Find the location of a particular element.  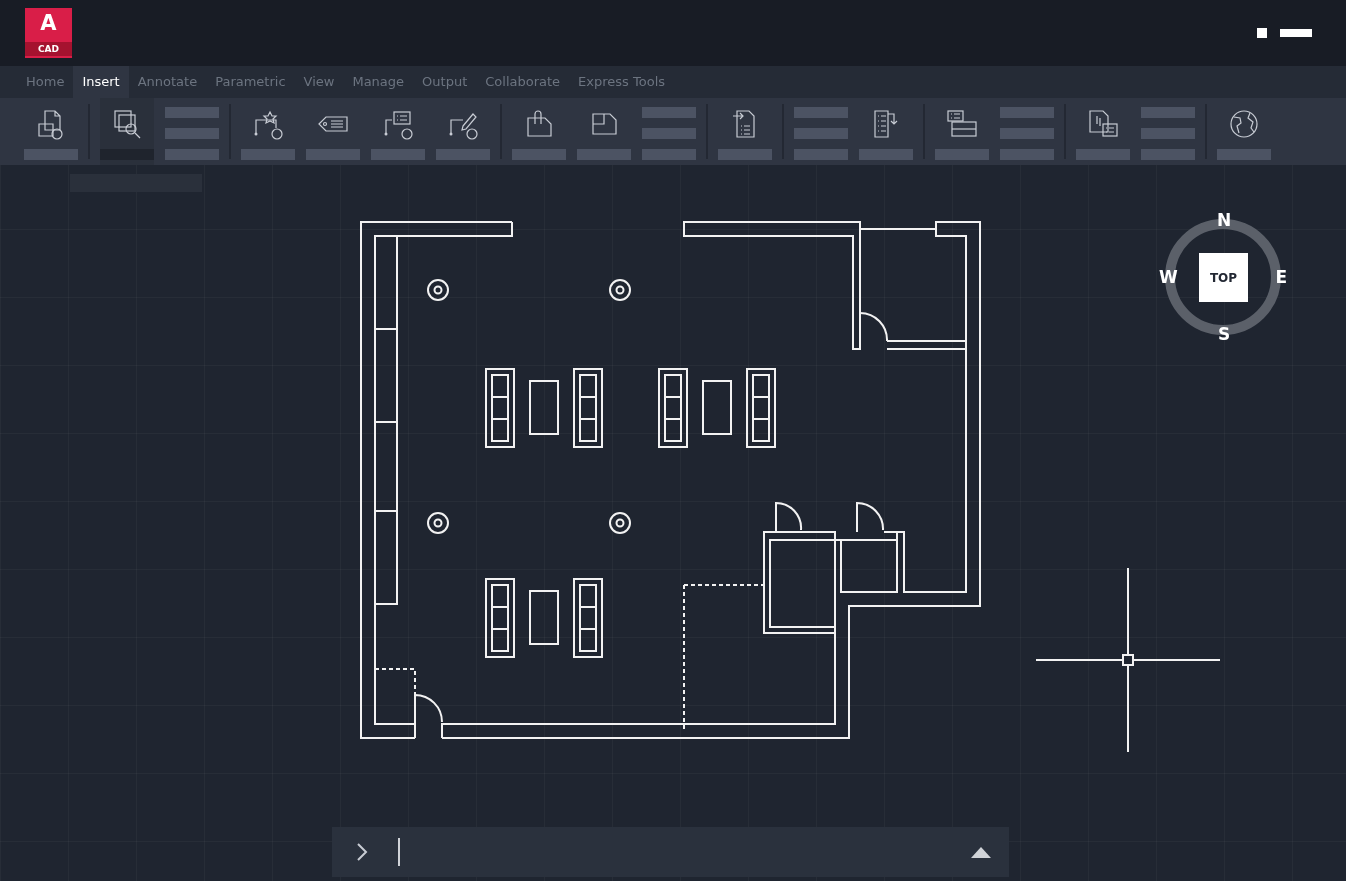

logo-label: CAD is located at coordinates (48, 49).